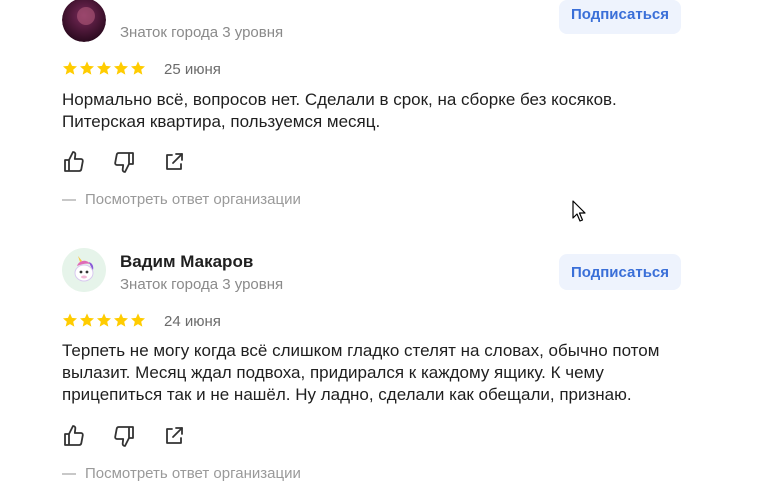  What do you see at coordinates (192, 69) in the screenshot?
I see `review-date: 25 июня` at bounding box center [192, 69].